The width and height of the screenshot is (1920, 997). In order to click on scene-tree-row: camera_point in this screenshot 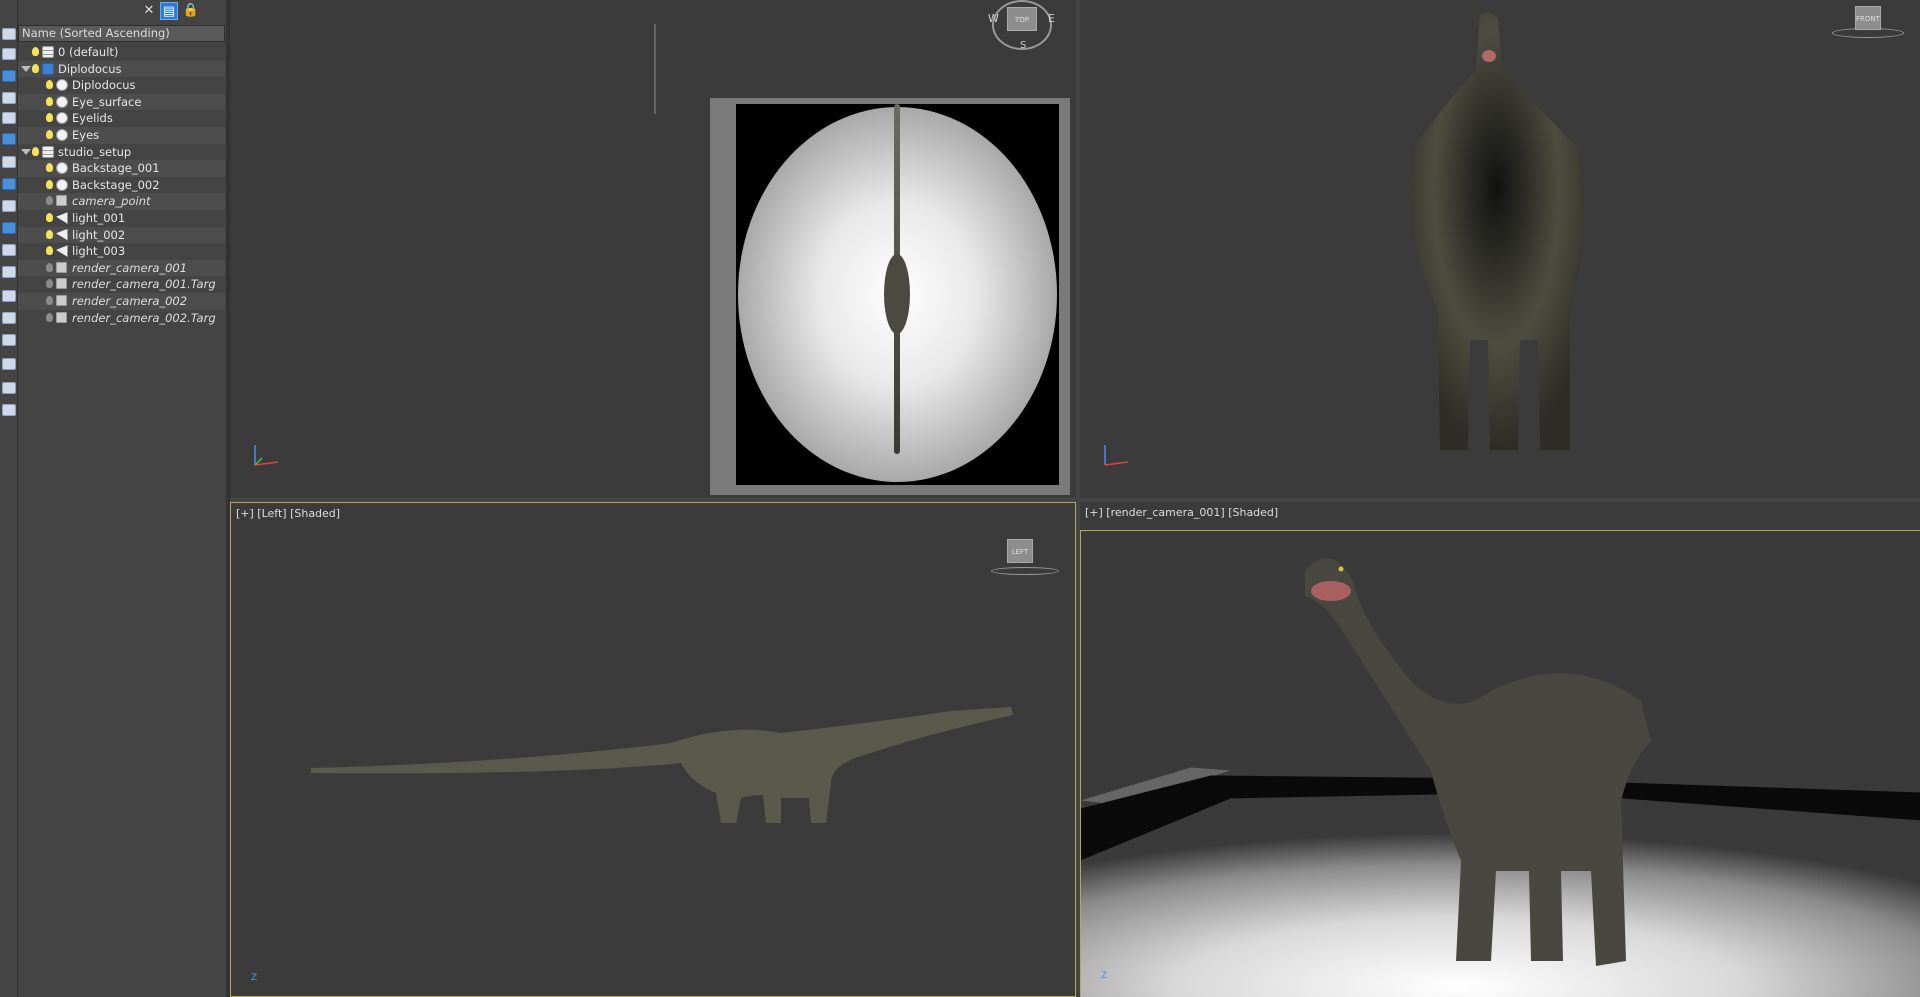, I will do `click(121, 201)`.